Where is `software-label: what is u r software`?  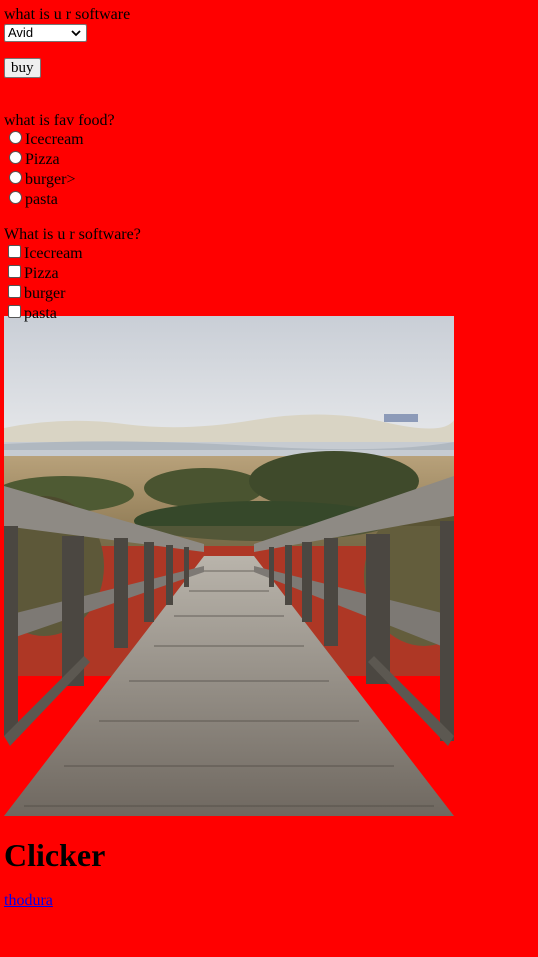 software-label: what is u r software is located at coordinates (67, 14).